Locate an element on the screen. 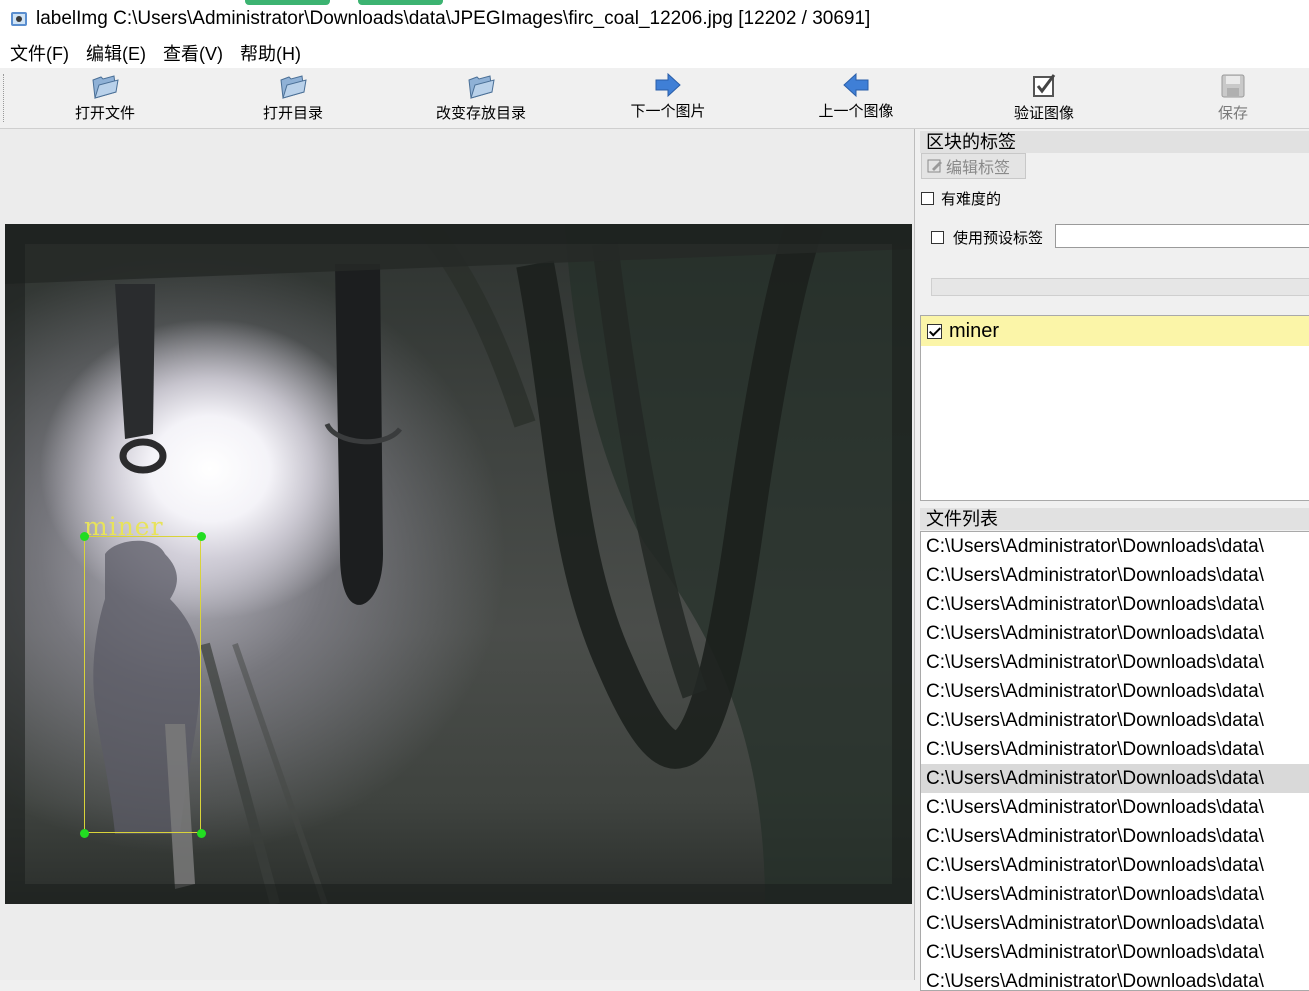 The width and height of the screenshot is (1309, 991). save-button: 保存 is located at coordinates (1233, 98).